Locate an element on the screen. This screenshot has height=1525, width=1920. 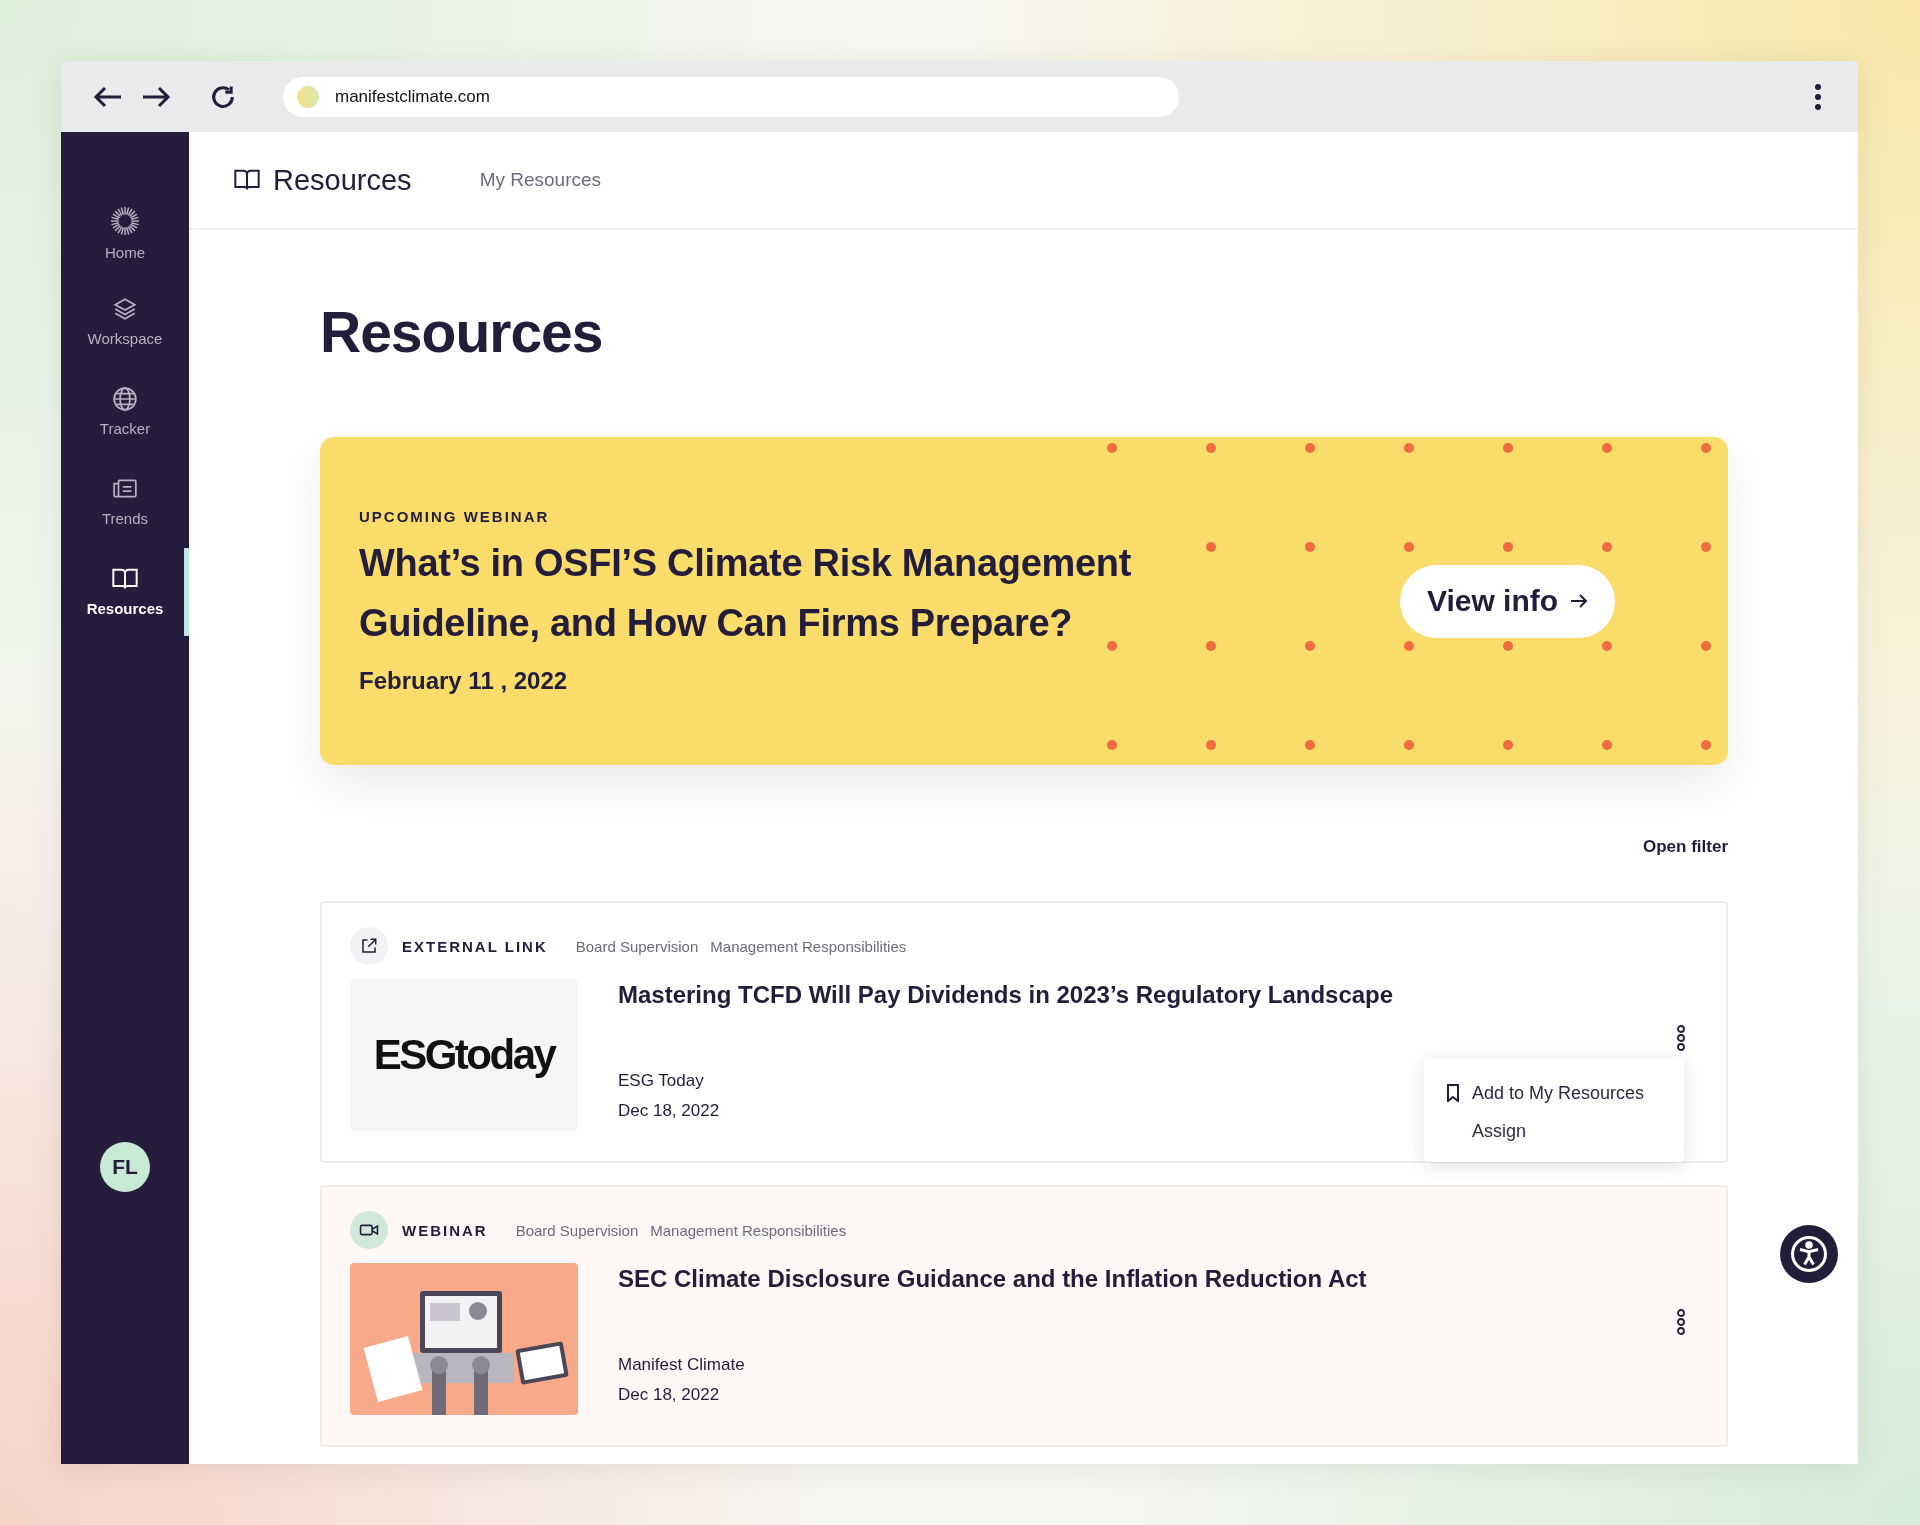
sidebar-label: Resources is located at coordinates (125, 608).